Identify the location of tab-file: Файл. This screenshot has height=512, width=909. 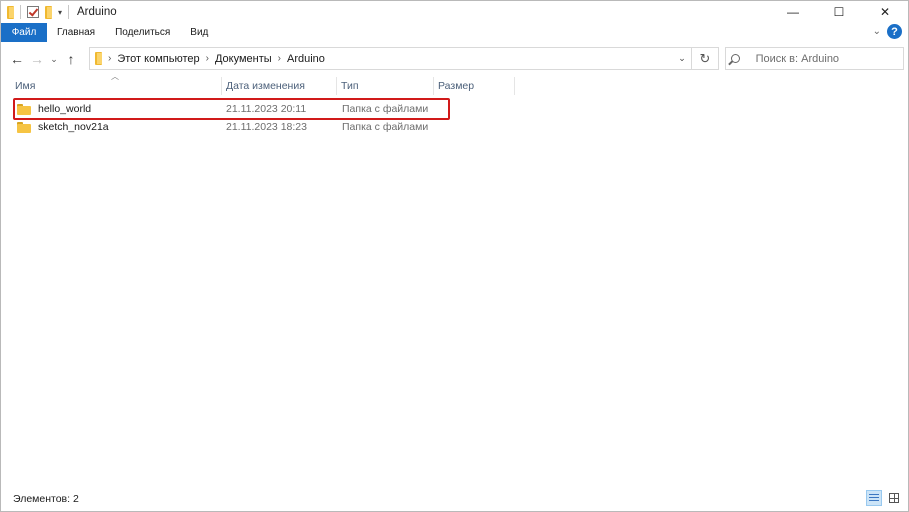
(24, 32).